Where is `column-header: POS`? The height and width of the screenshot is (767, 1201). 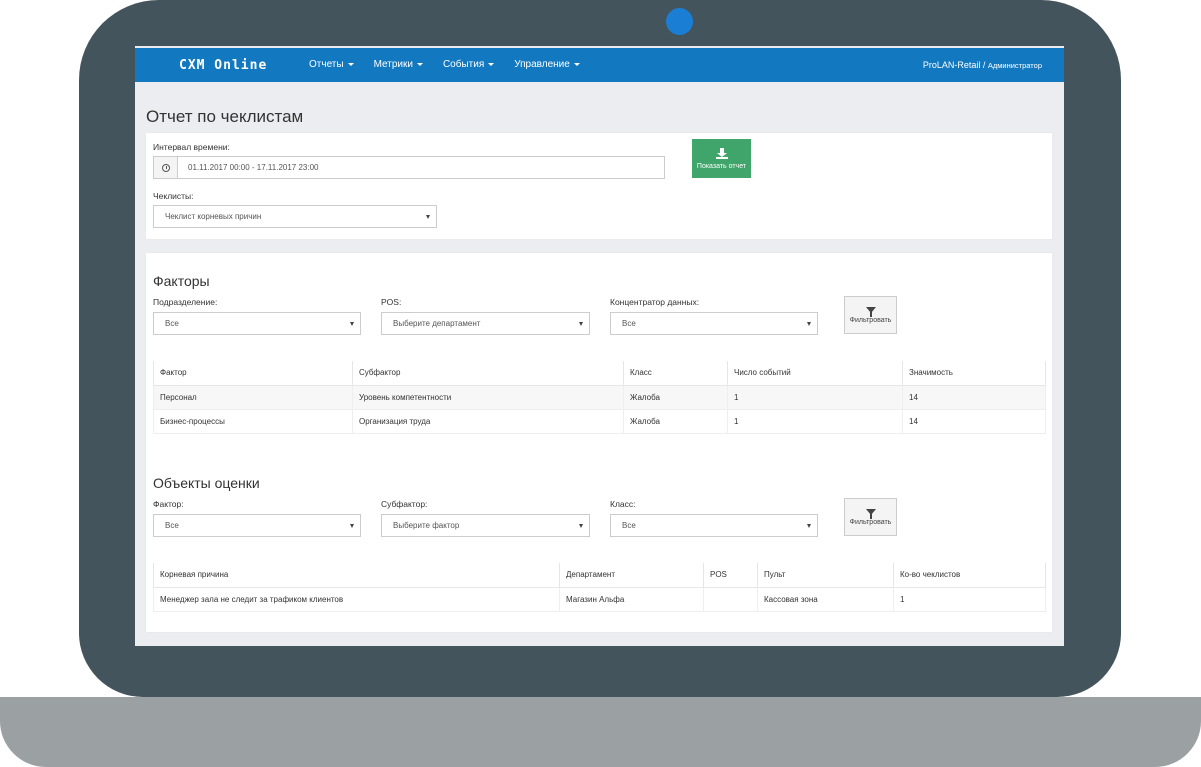 column-header: POS is located at coordinates (730, 575).